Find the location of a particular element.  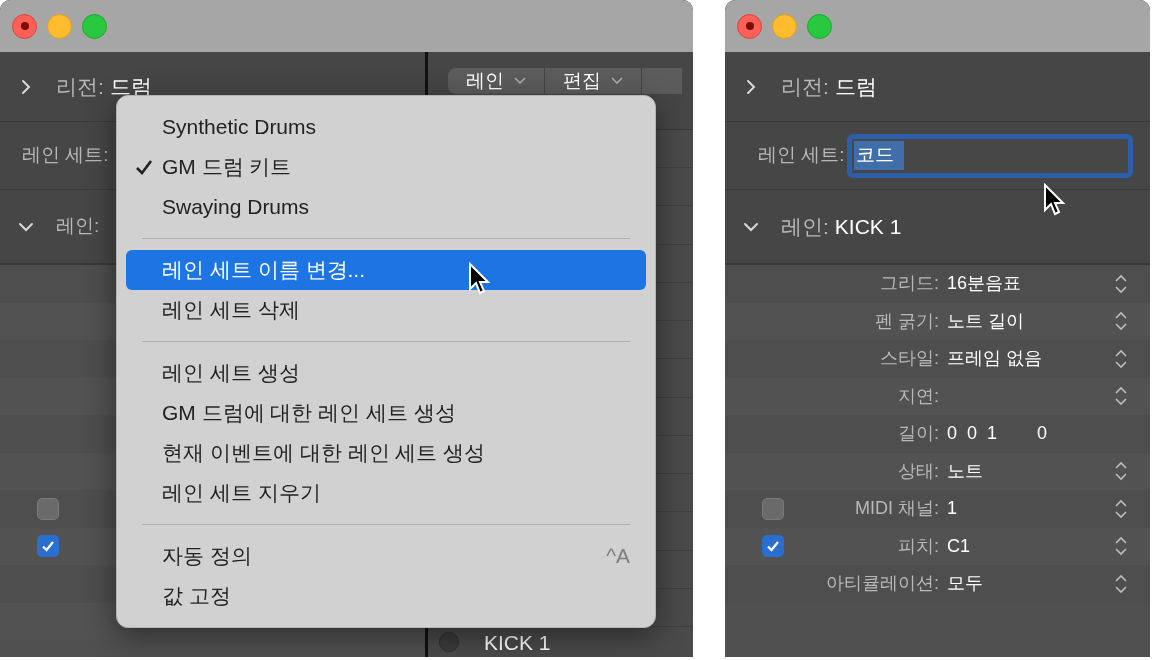

menu-item: Synthetic Drums is located at coordinates (386, 127).